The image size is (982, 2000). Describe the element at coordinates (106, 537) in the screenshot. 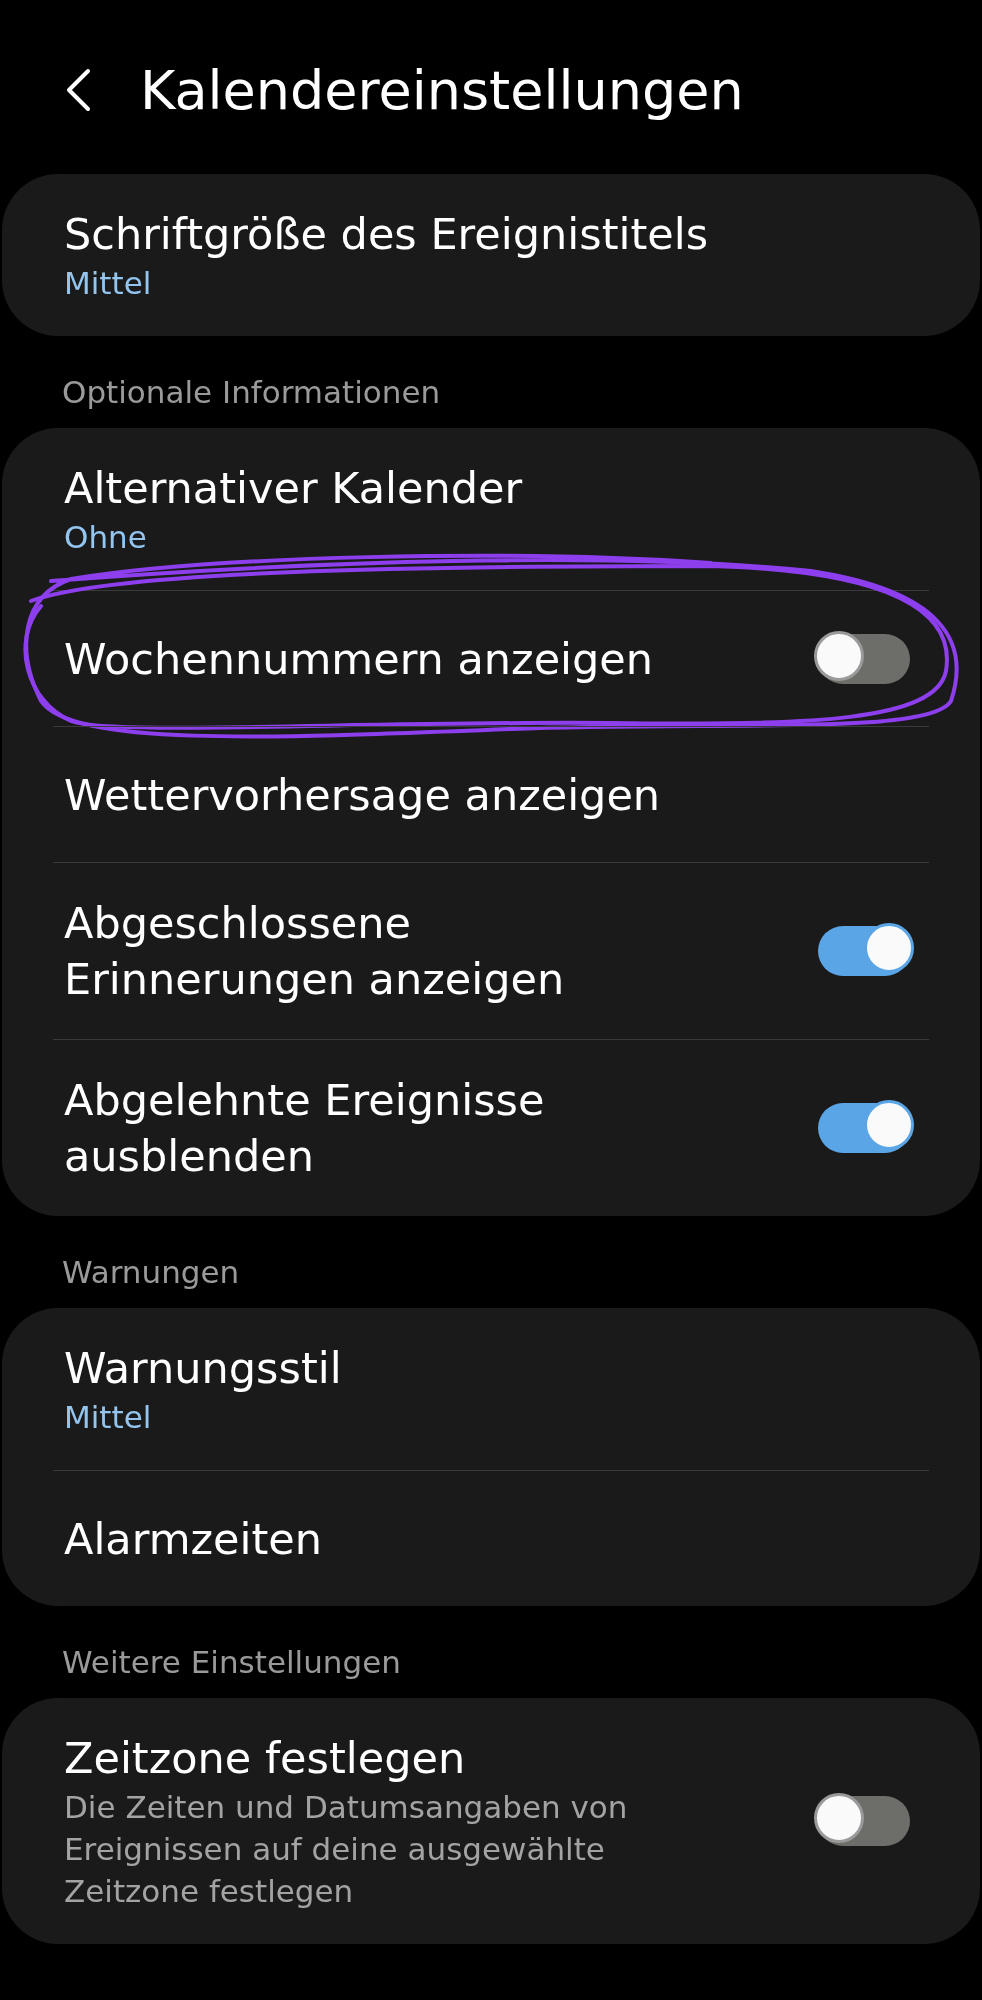

I see `setting-value: Ohne` at that location.